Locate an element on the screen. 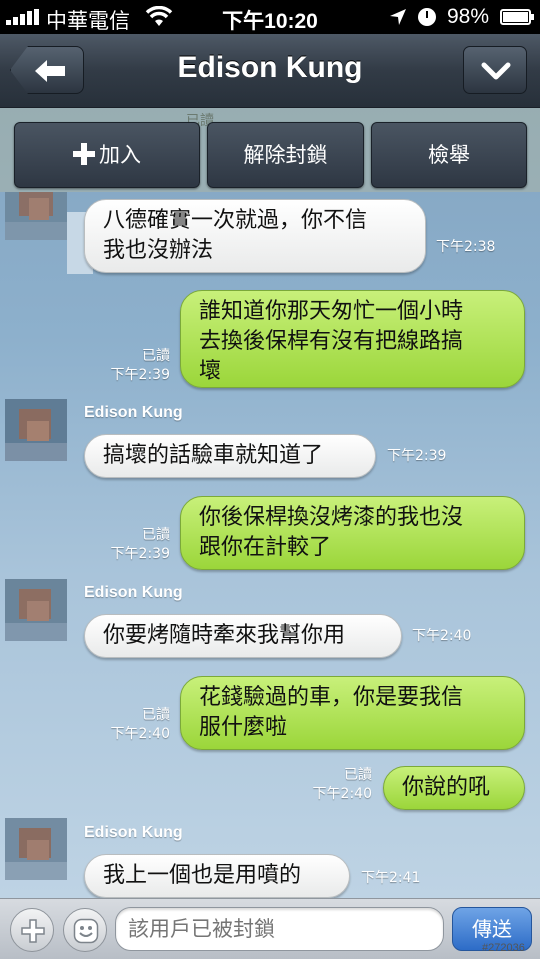 The width and height of the screenshot is (540, 959). location-icon is located at coordinates (398, 17).